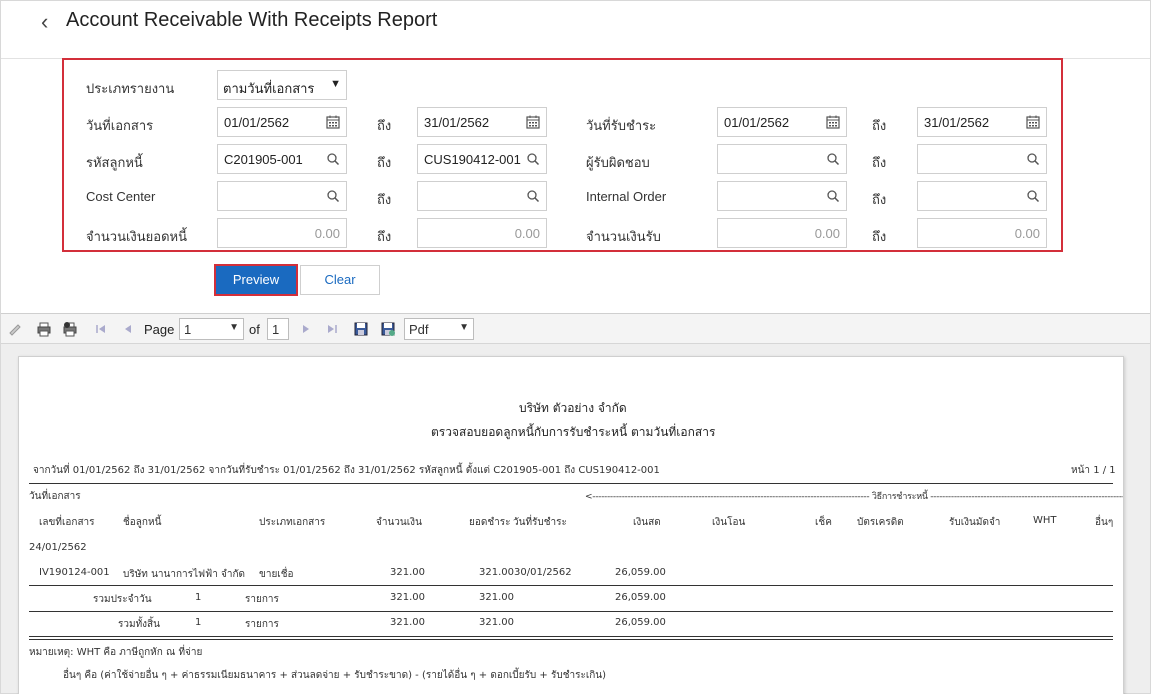 Image resolution: width=1151 pixels, height=694 pixels. I want to click on clear-button: Clear, so click(340, 280).